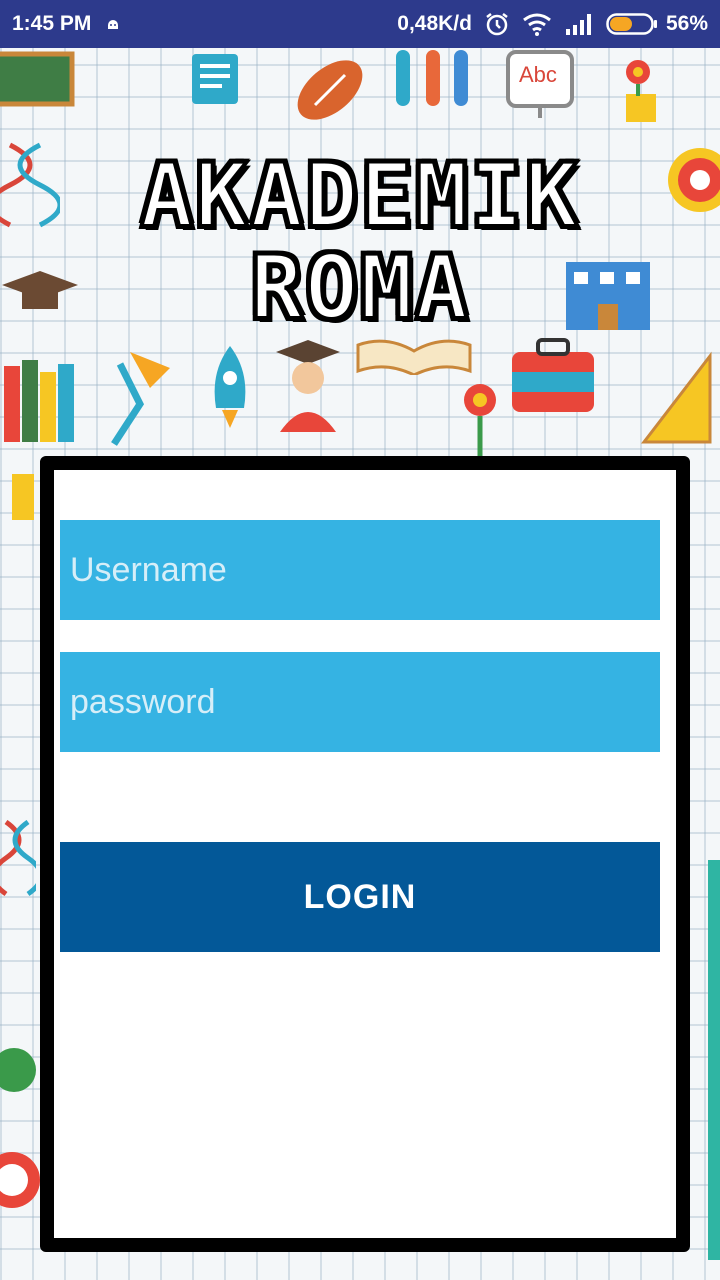  Describe the element at coordinates (308, 388) in the screenshot. I see `decor-graduate-icon` at that location.